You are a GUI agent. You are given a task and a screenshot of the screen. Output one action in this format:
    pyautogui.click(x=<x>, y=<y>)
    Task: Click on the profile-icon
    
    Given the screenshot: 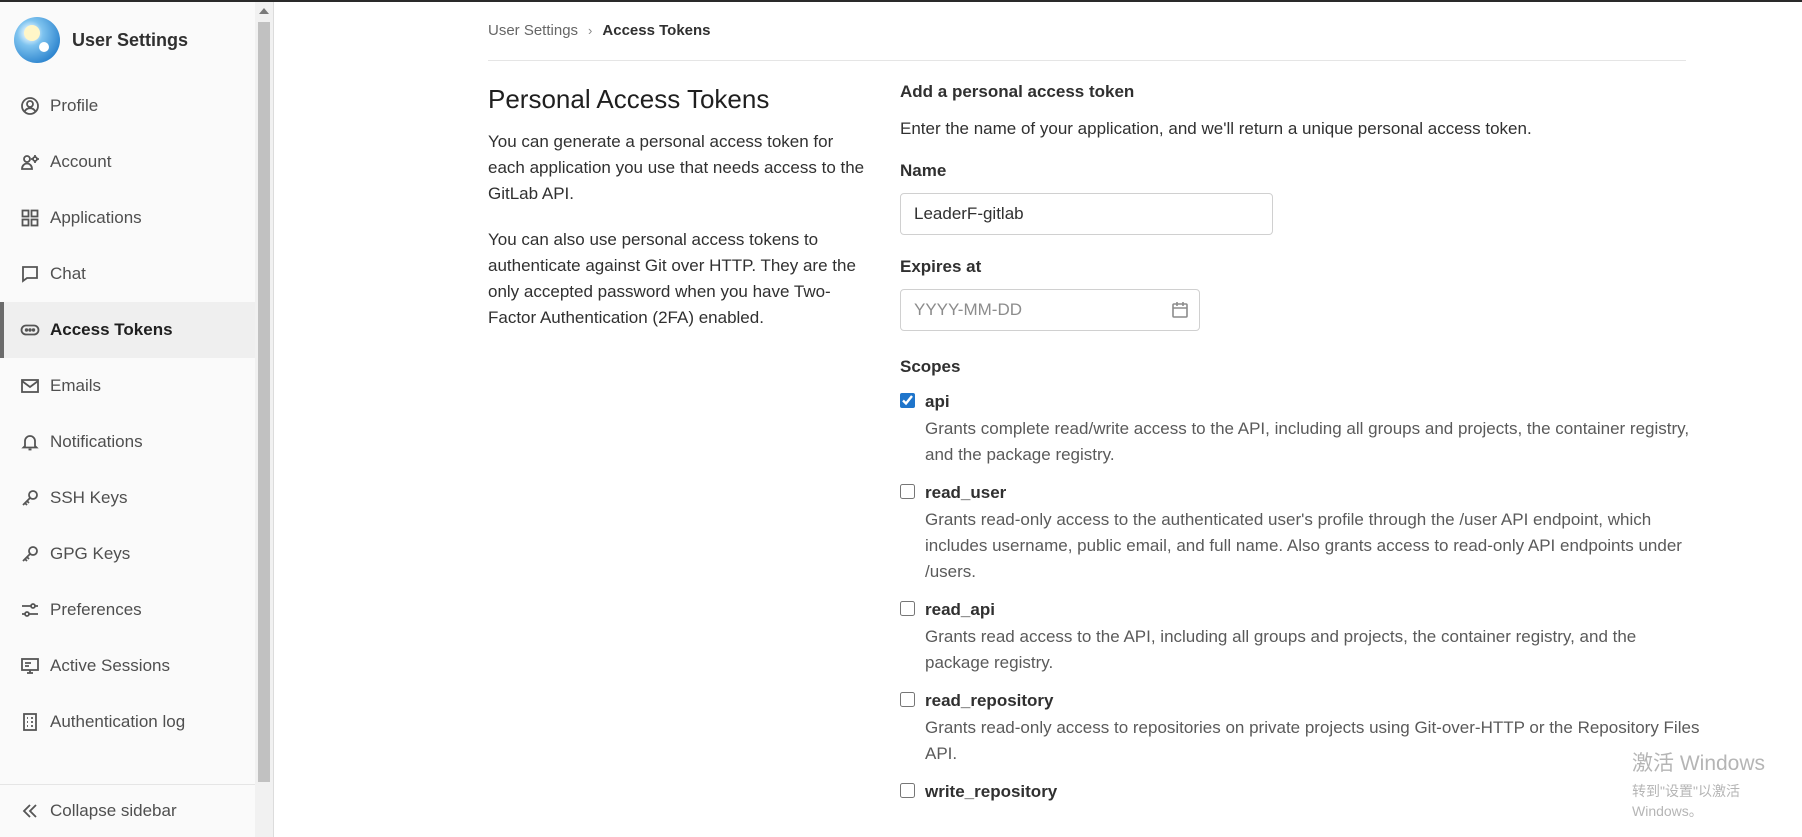 What is the action you would take?
    pyautogui.click(x=30, y=106)
    